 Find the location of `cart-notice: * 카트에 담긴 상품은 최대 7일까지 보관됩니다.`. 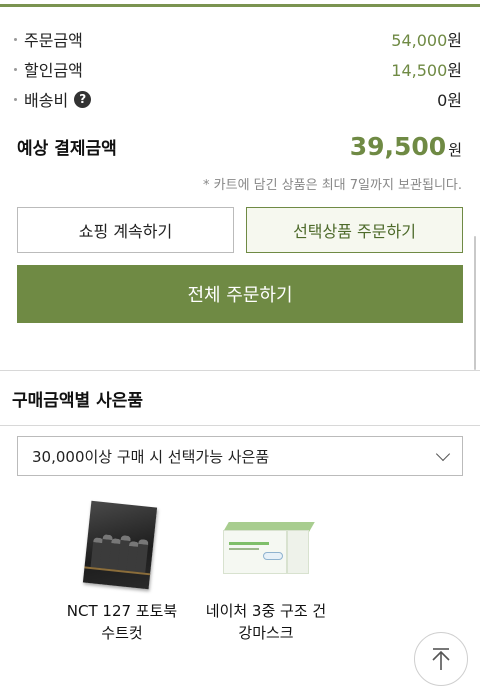

cart-notice: * 카트에 담긴 상품은 최대 7일까지 보관됩니다. is located at coordinates (332, 185).